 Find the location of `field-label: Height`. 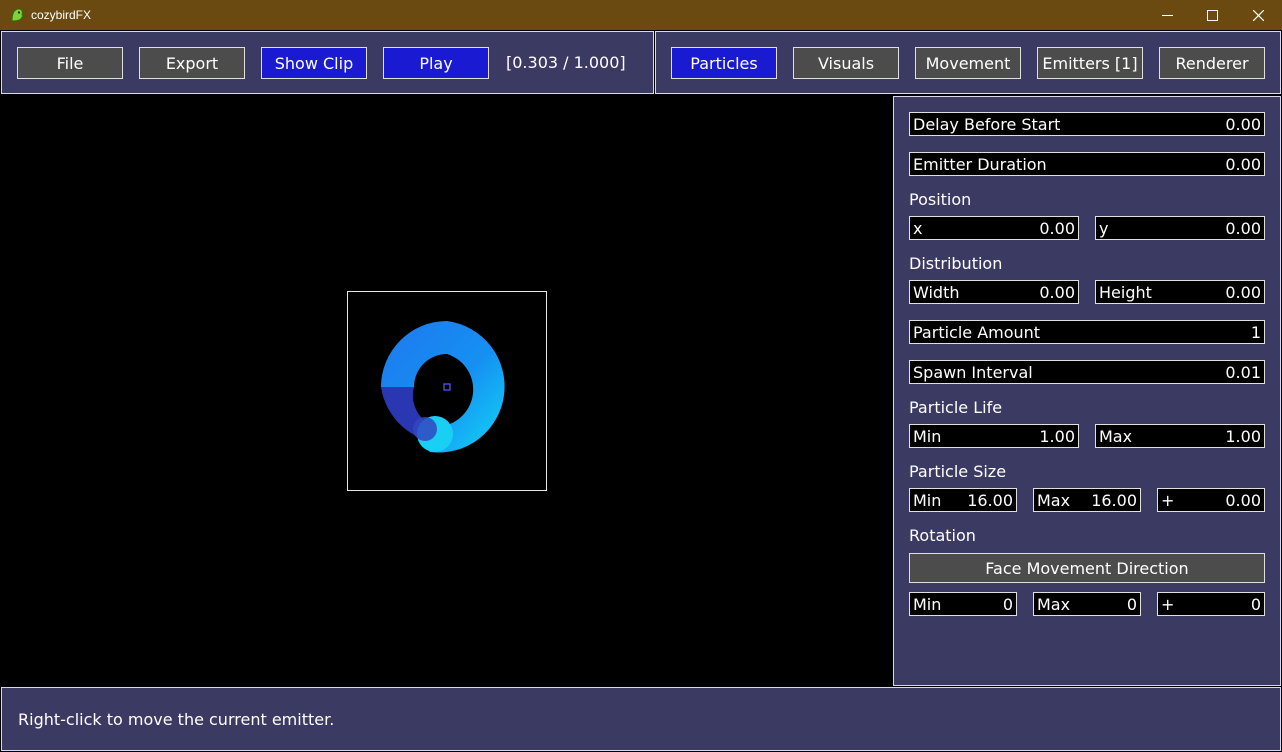

field-label: Height is located at coordinates (1125, 292).